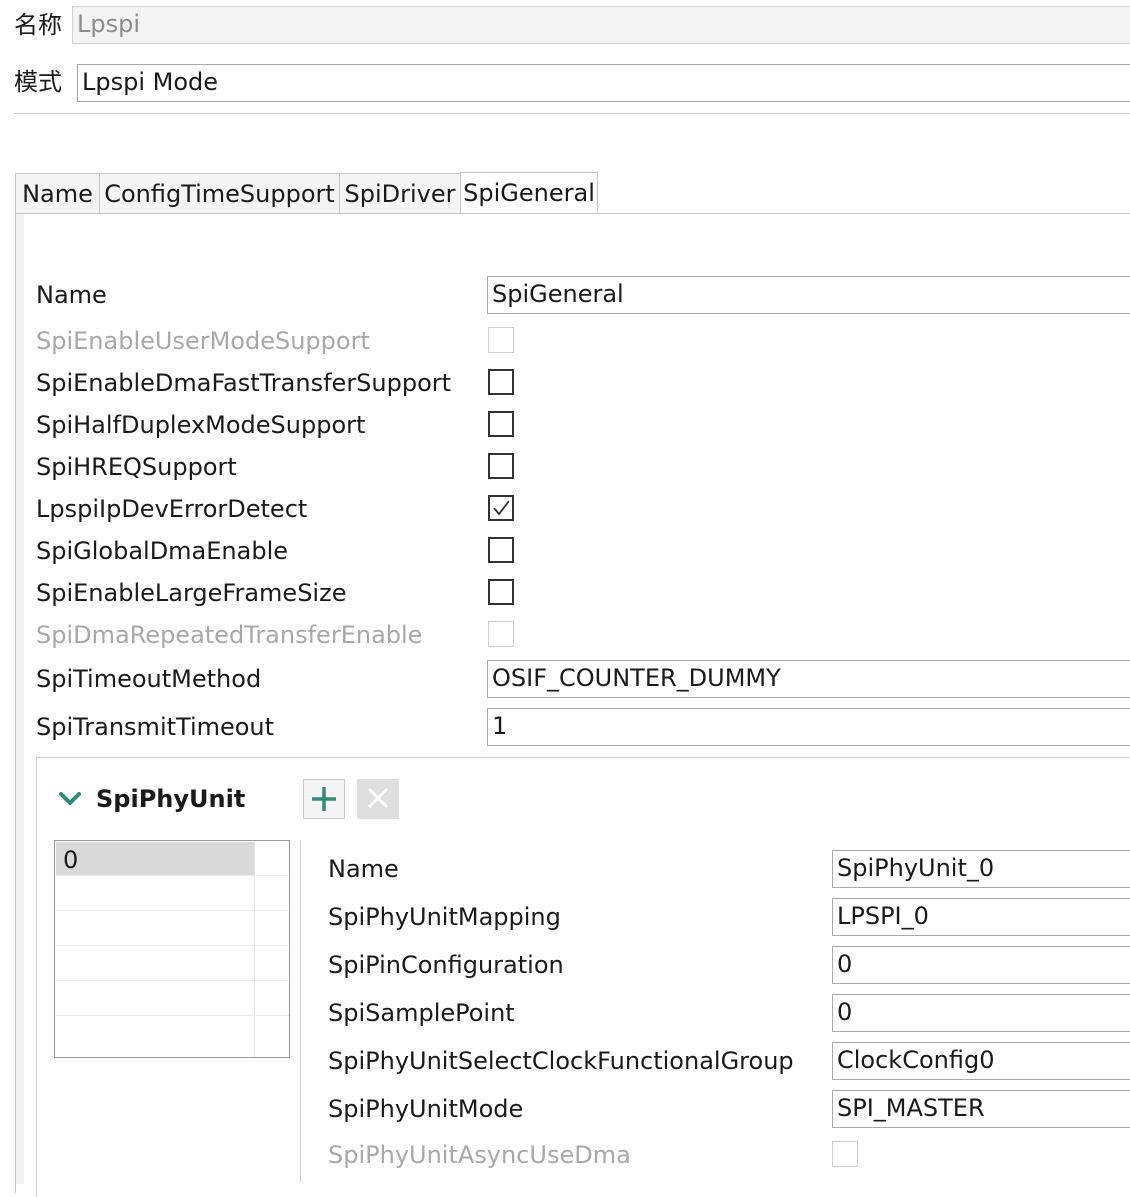 This screenshot has height=1197, width=1130. I want to click on opt-global-dma-checkbox, so click(501, 550).